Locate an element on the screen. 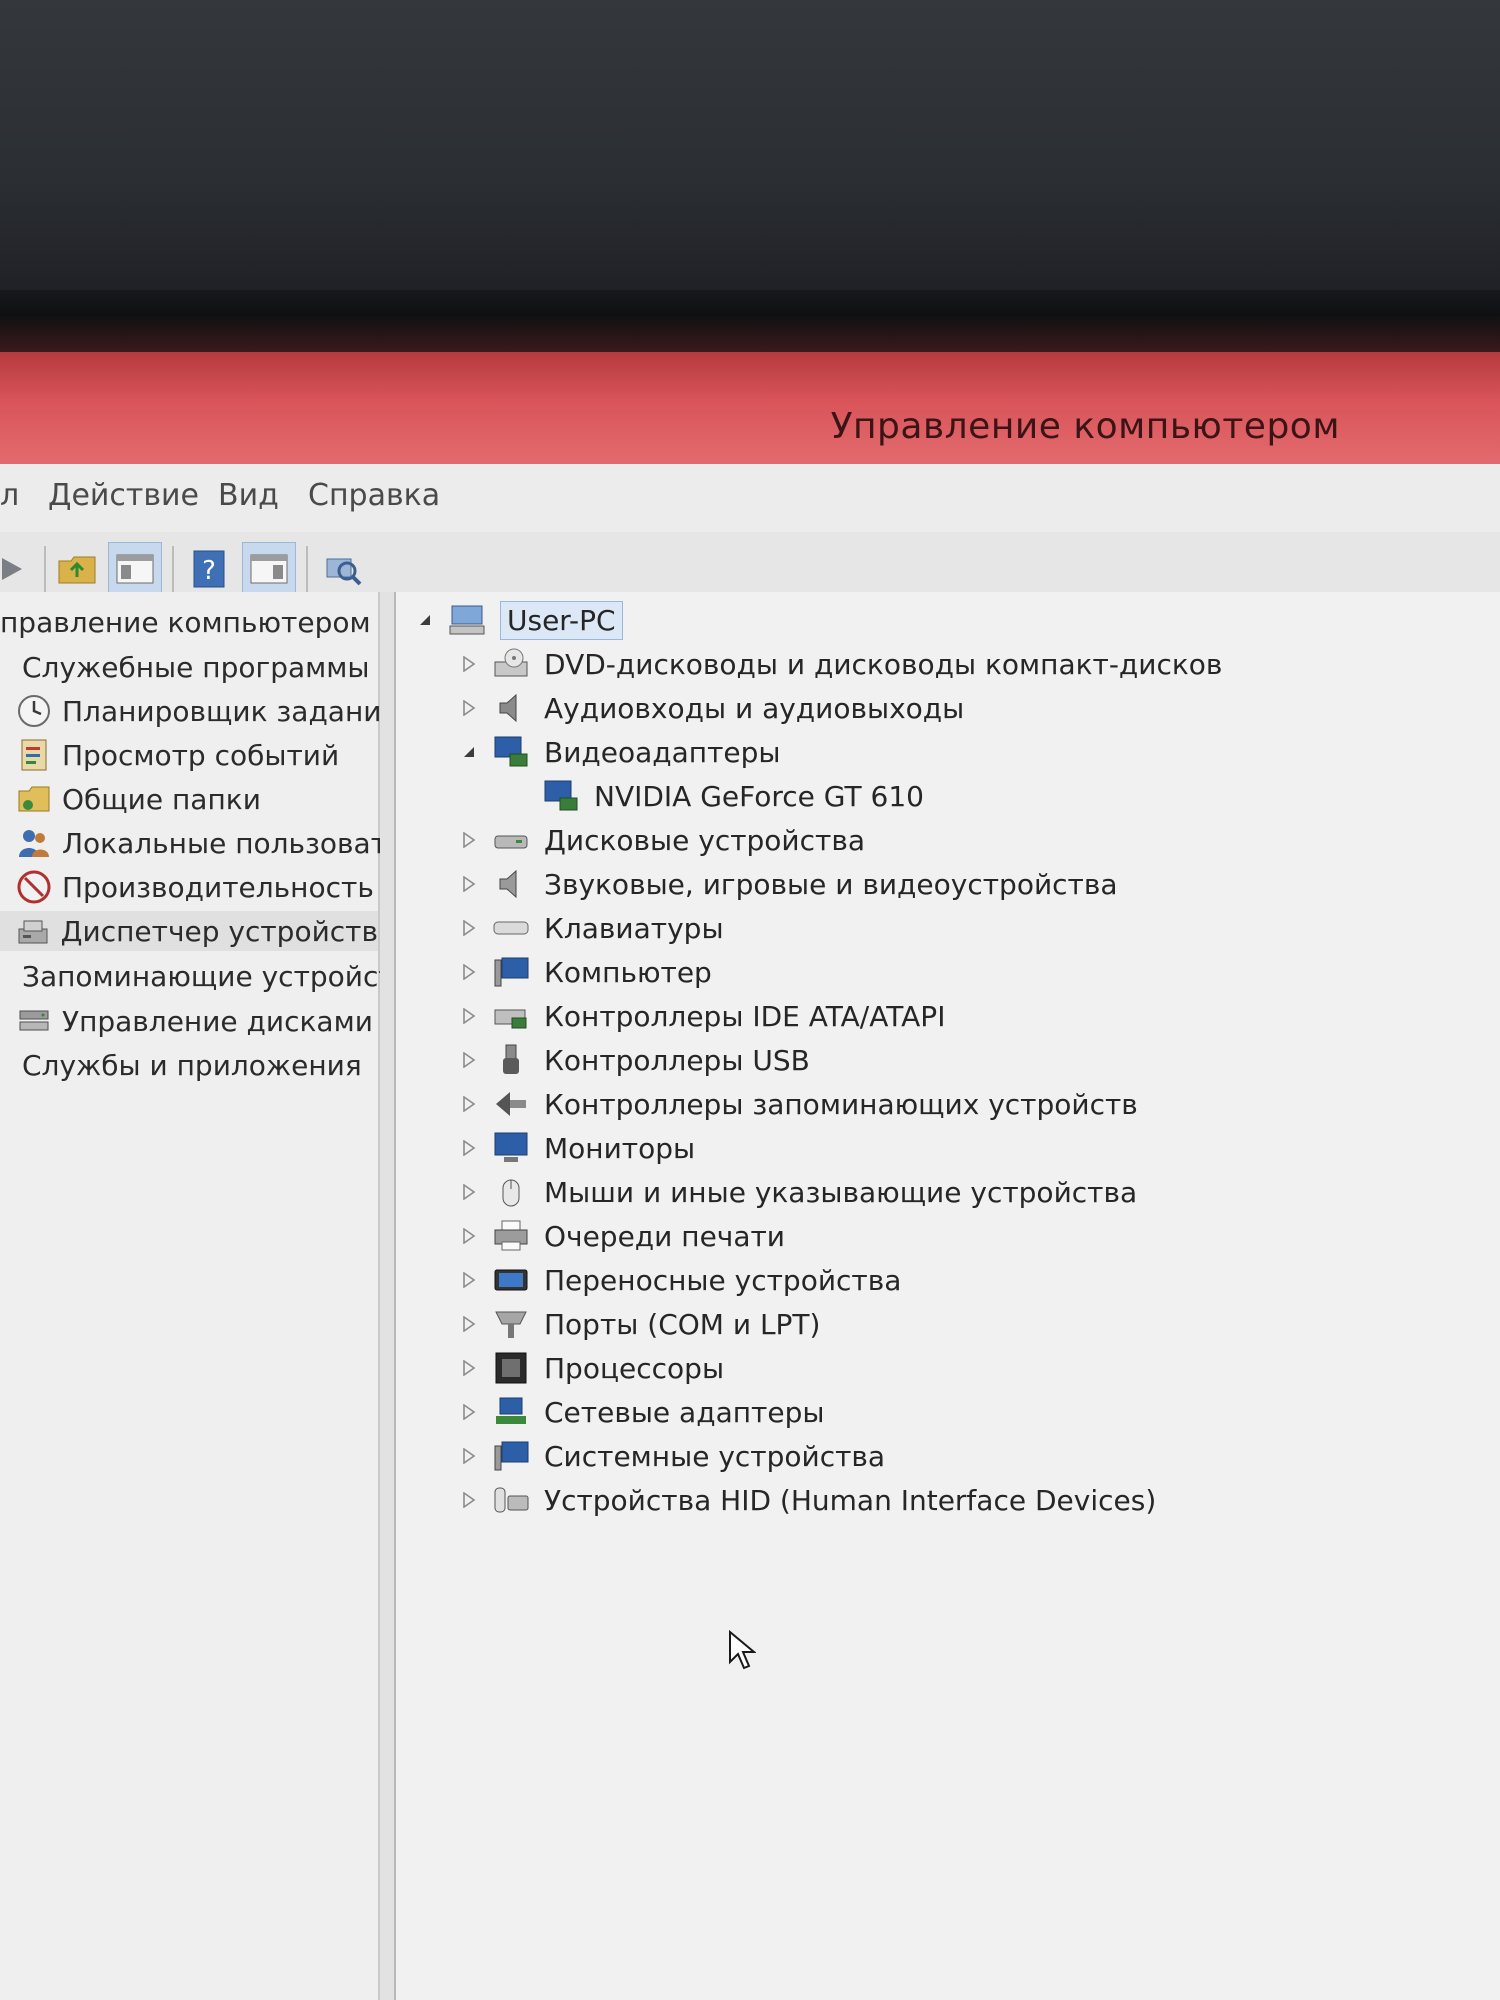 The image size is (1500, 2000). tree-item-sound: Звуковые, игровые и видеоустройства is located at coordinates (788, 884).